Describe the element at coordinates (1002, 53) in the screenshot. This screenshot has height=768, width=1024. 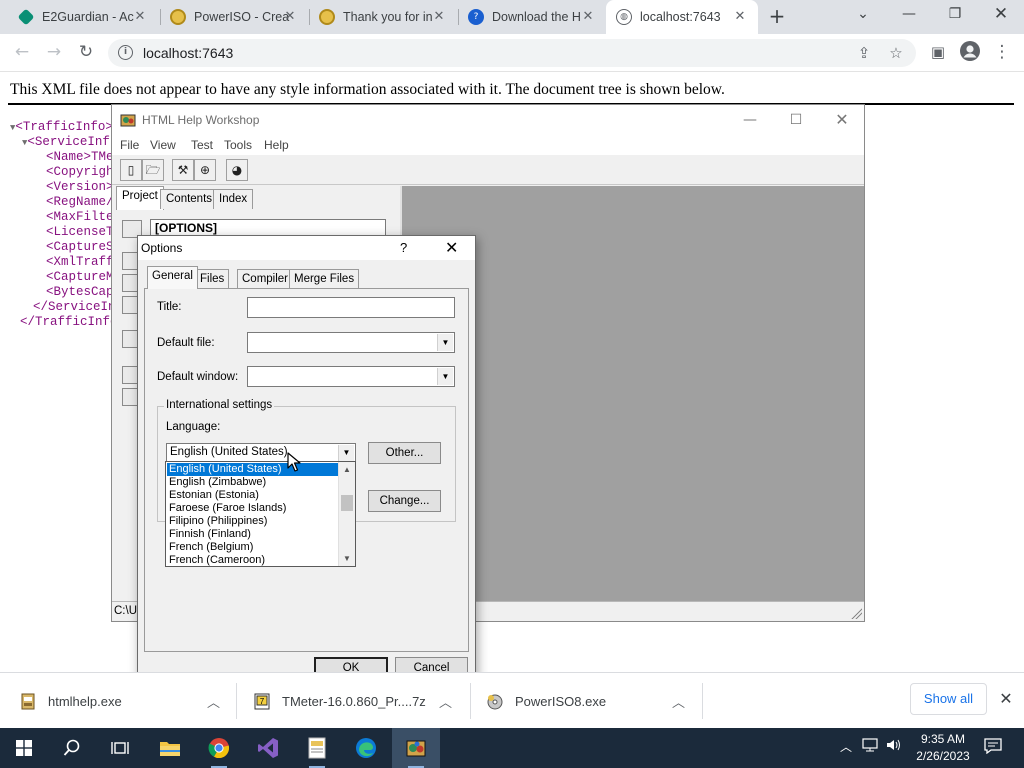
I see `menu-kebab-icon: ⋮` at that location.